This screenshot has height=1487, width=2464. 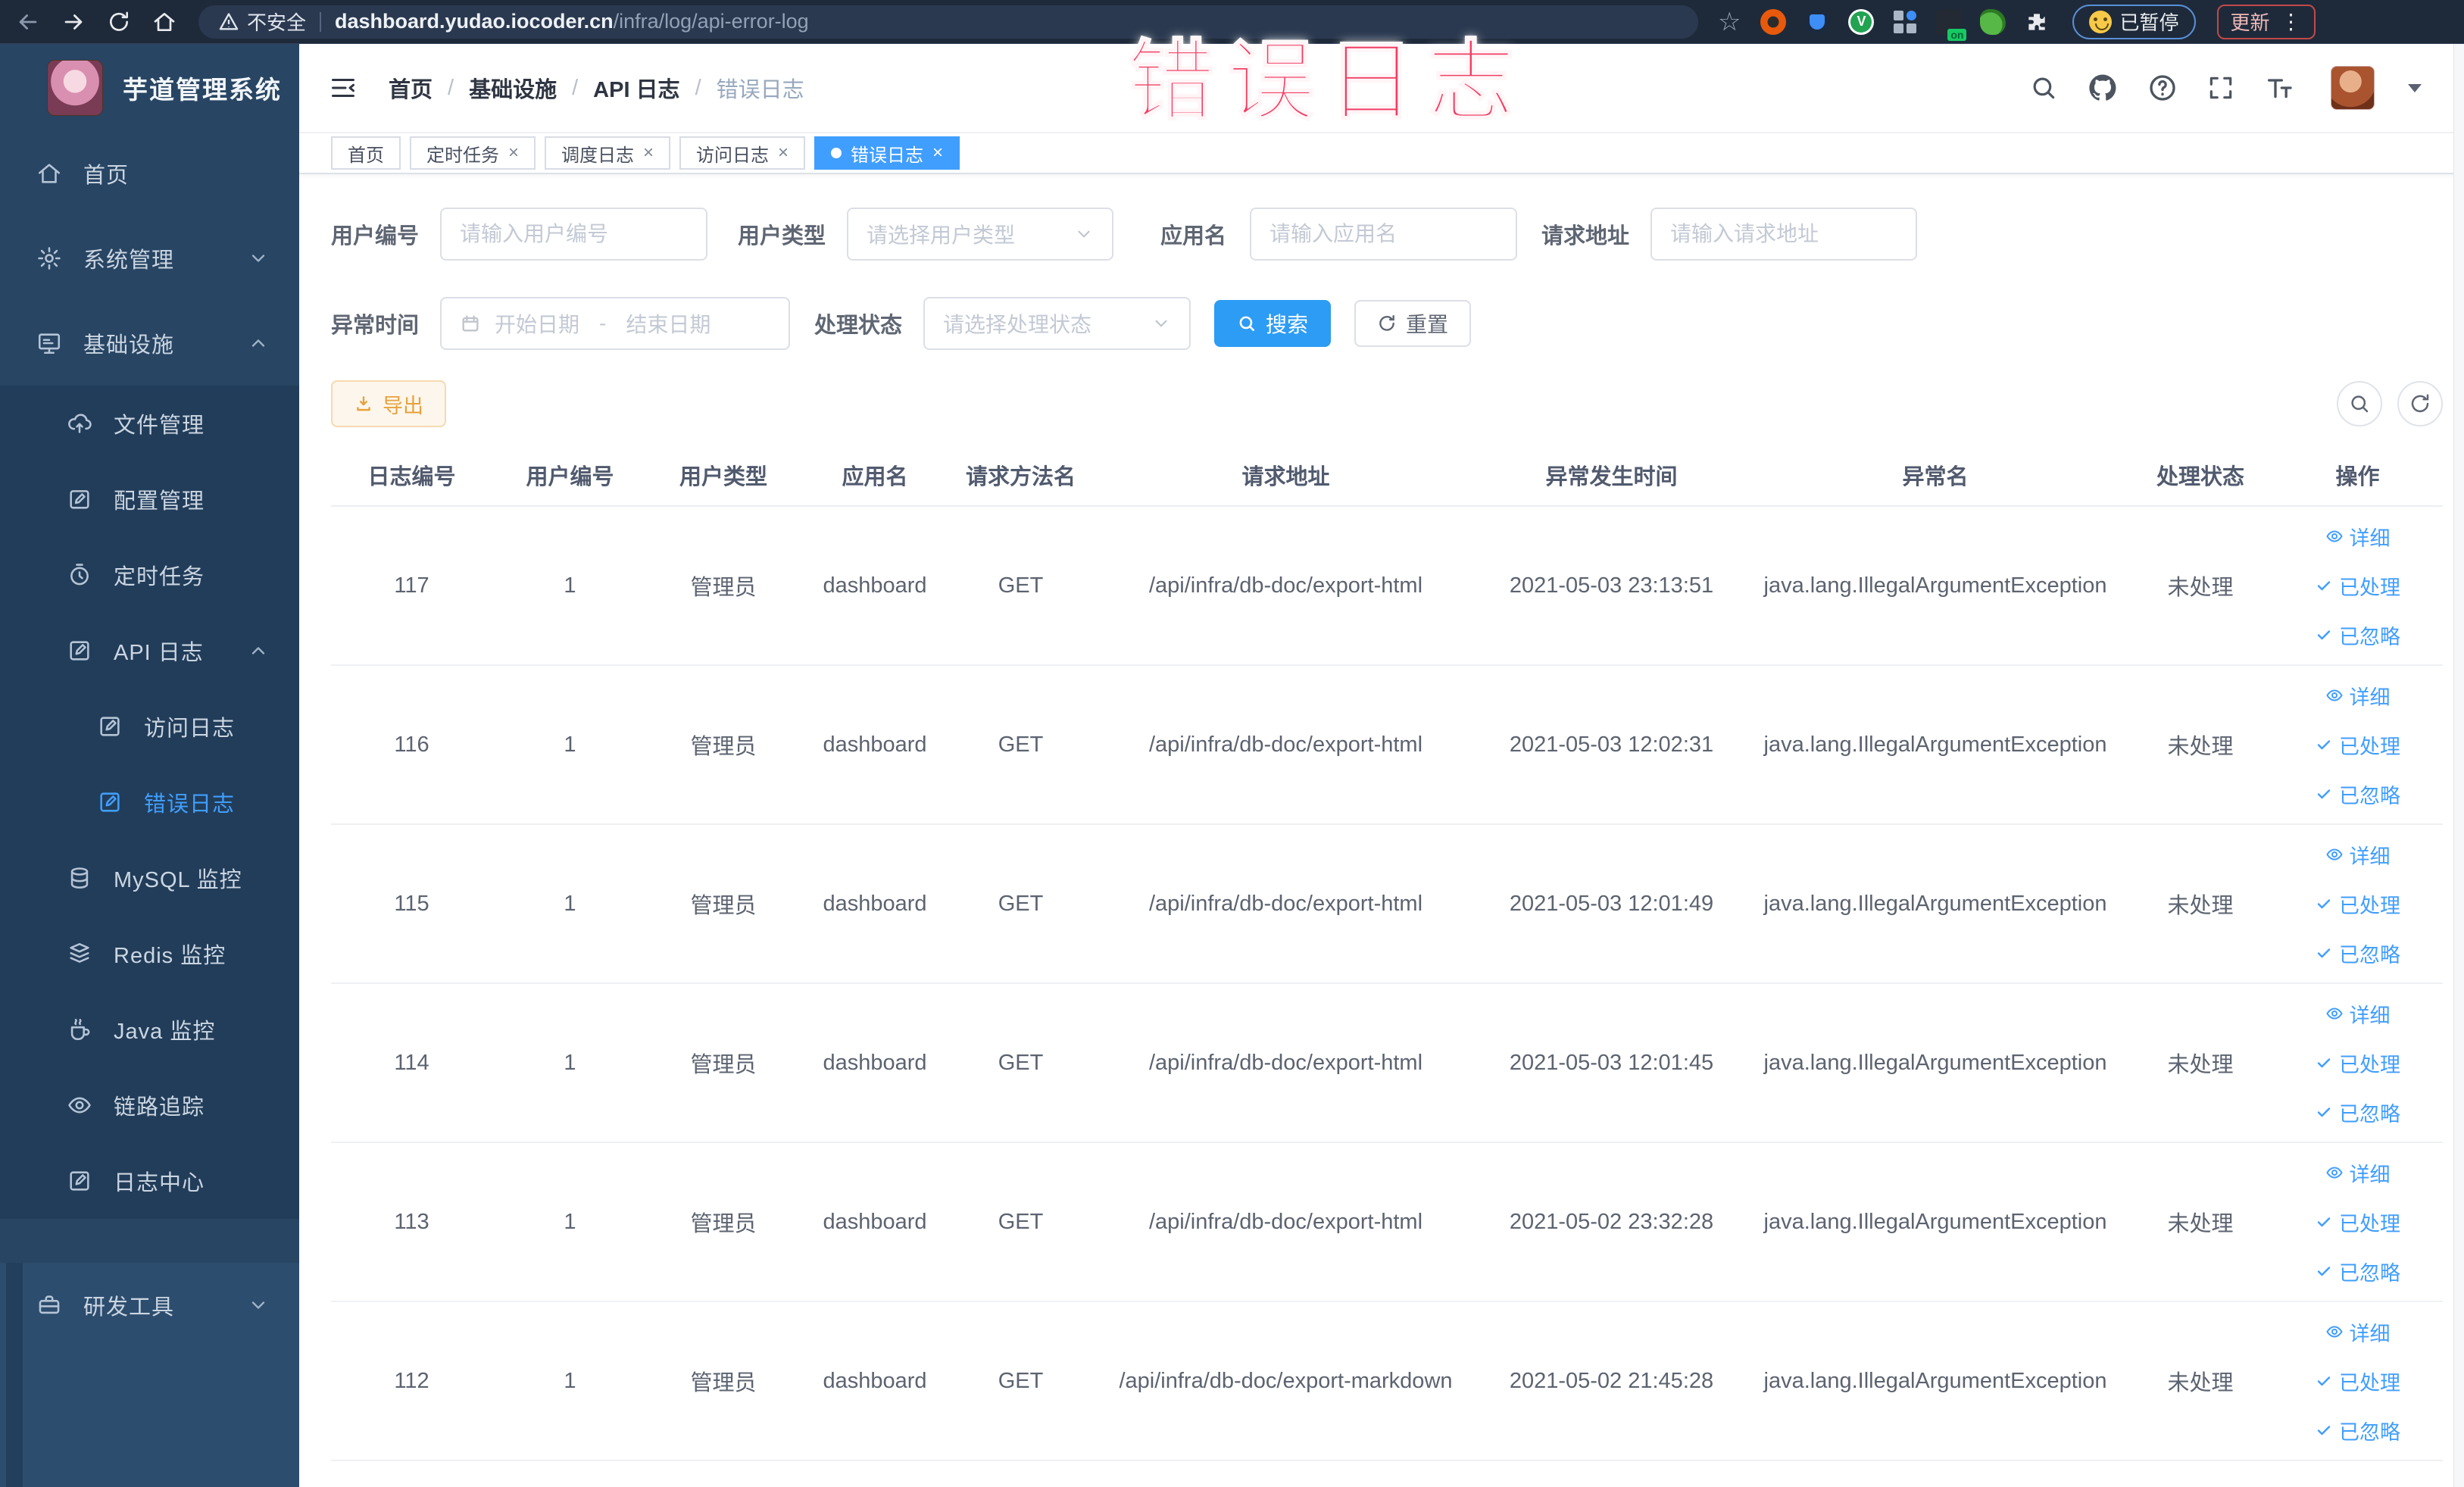 I want to click on export-button: 导出, so click(x=388, y=403).